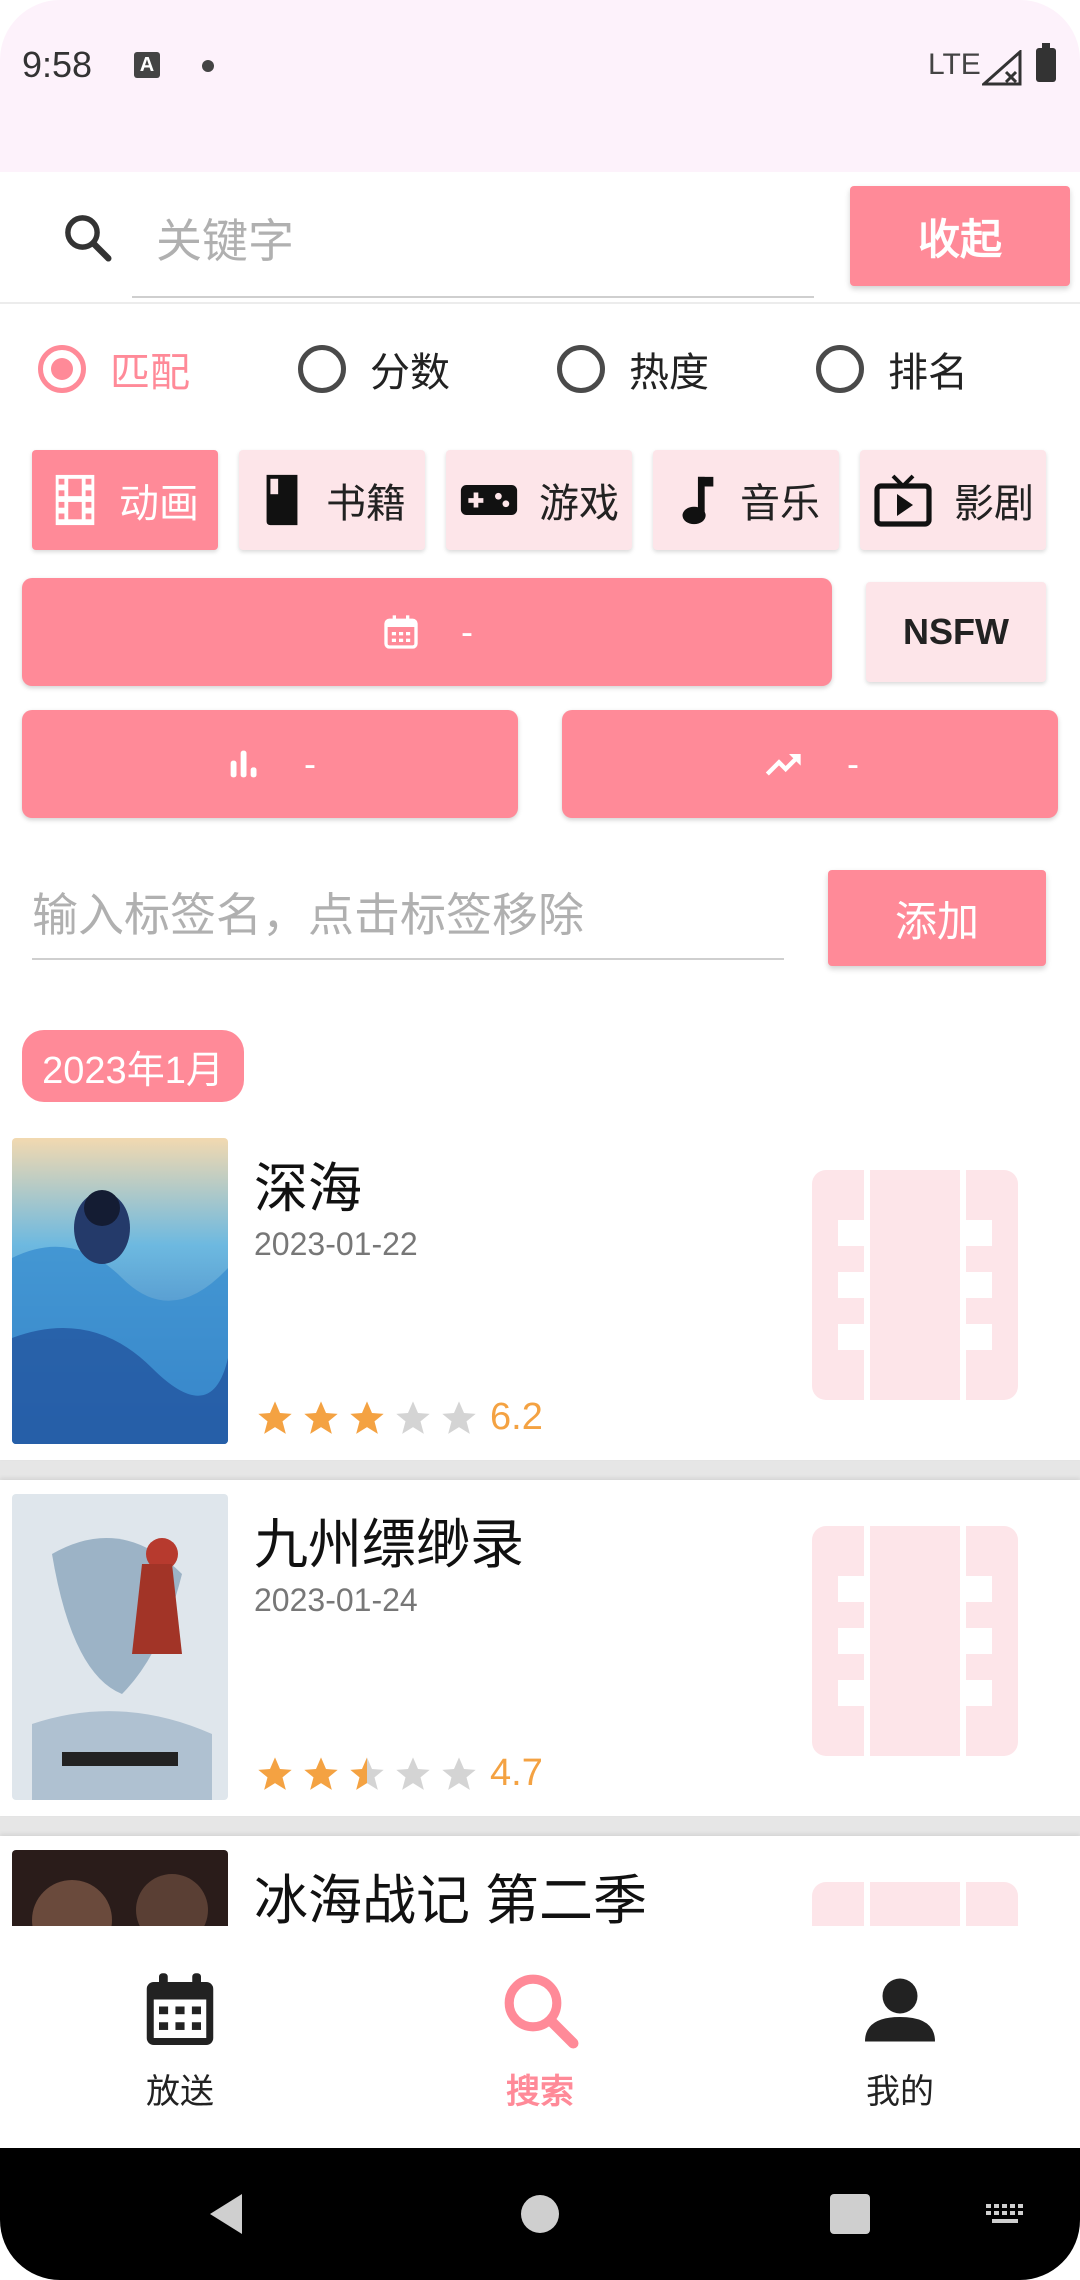  I want to click on bottom-navigation: 放送 搜索 我的, so click(540, 2037).